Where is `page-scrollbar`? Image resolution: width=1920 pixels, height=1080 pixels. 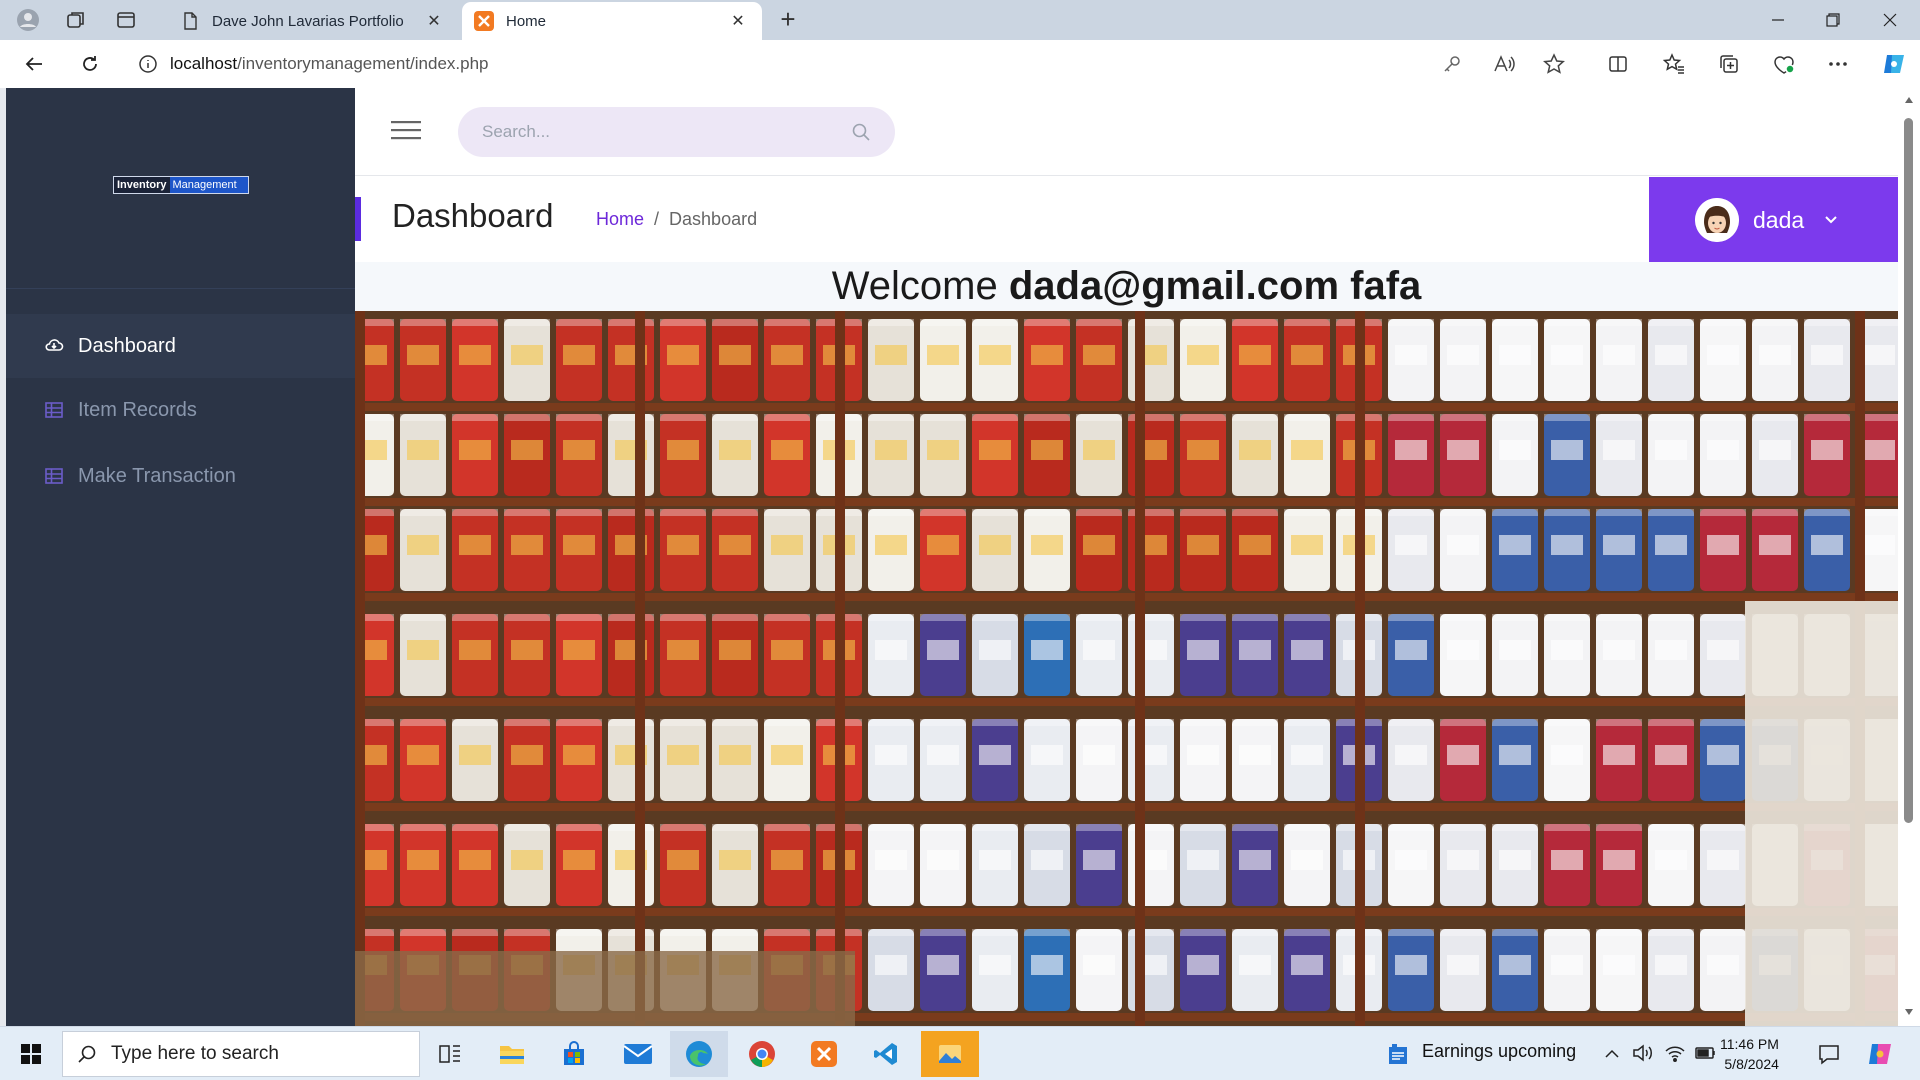 page-scrollbar is located at coordinates (1909, 557).